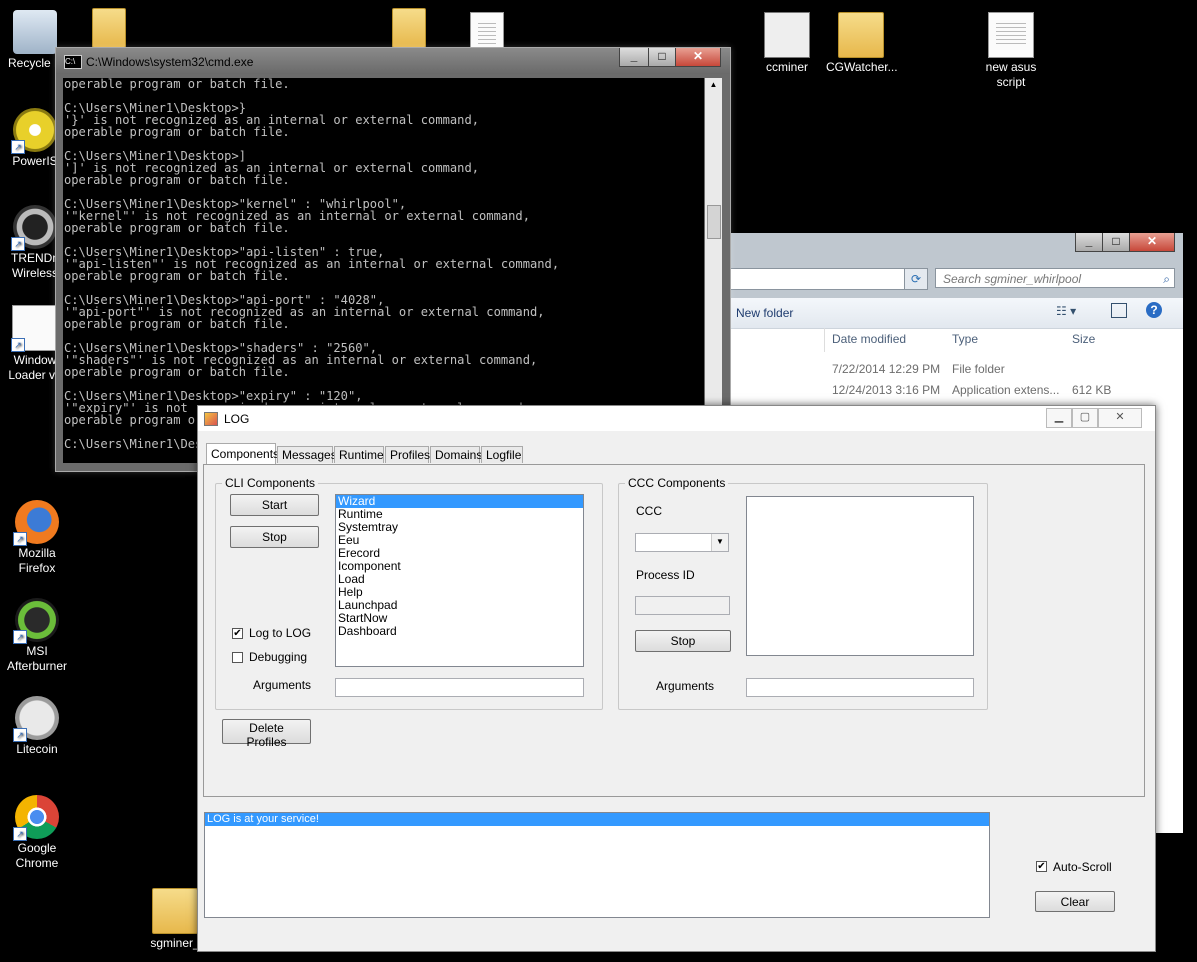  I want to click on address-bar: ▼, so click(827, 279).